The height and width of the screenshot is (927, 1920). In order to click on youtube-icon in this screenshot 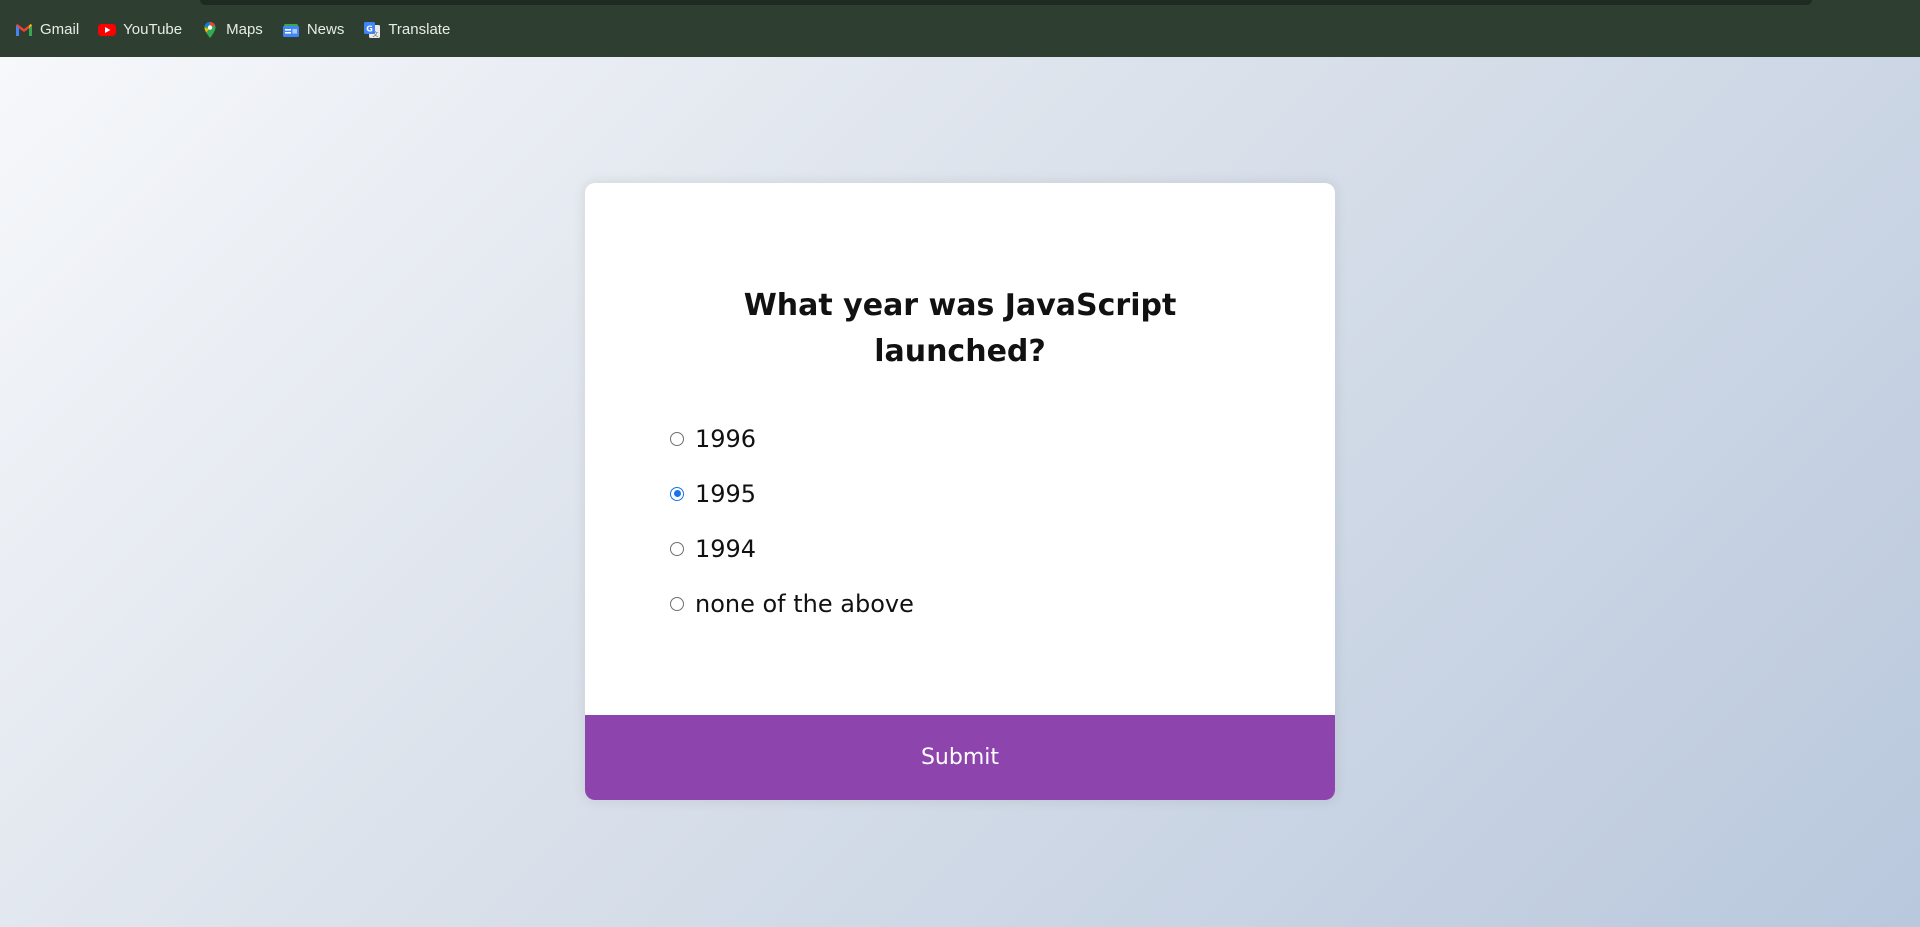, I will do `click(107, 30)`.